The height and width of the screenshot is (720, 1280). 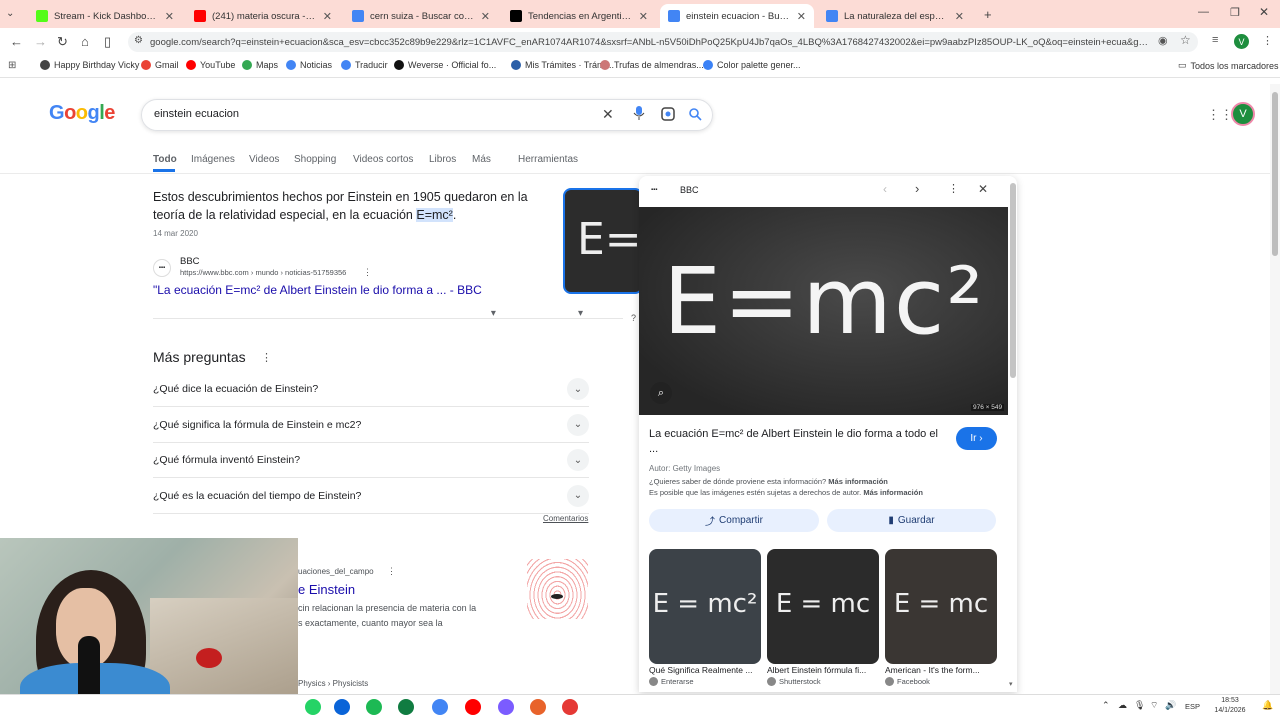 What do you see at coordinates (1235, 12) in the screenshot?
I see `maximize-button: ❐` at bounding box center [1235, 12].